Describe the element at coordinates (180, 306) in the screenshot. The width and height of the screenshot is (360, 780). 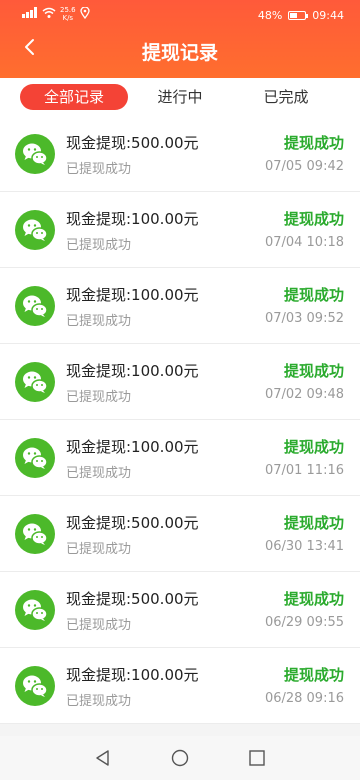
I see `withdrawal-record-row: 现金提现:100.00元 已提现成功 提现成功 07/03 09:52` at that location.